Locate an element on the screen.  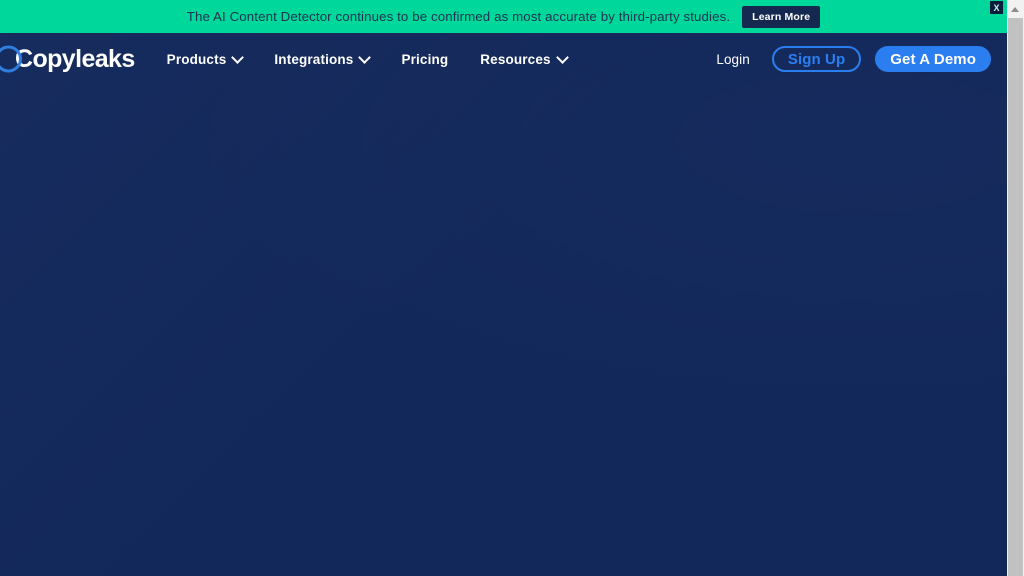
logo-wordmark: Copyleaks is located at coordinates (75, 58).